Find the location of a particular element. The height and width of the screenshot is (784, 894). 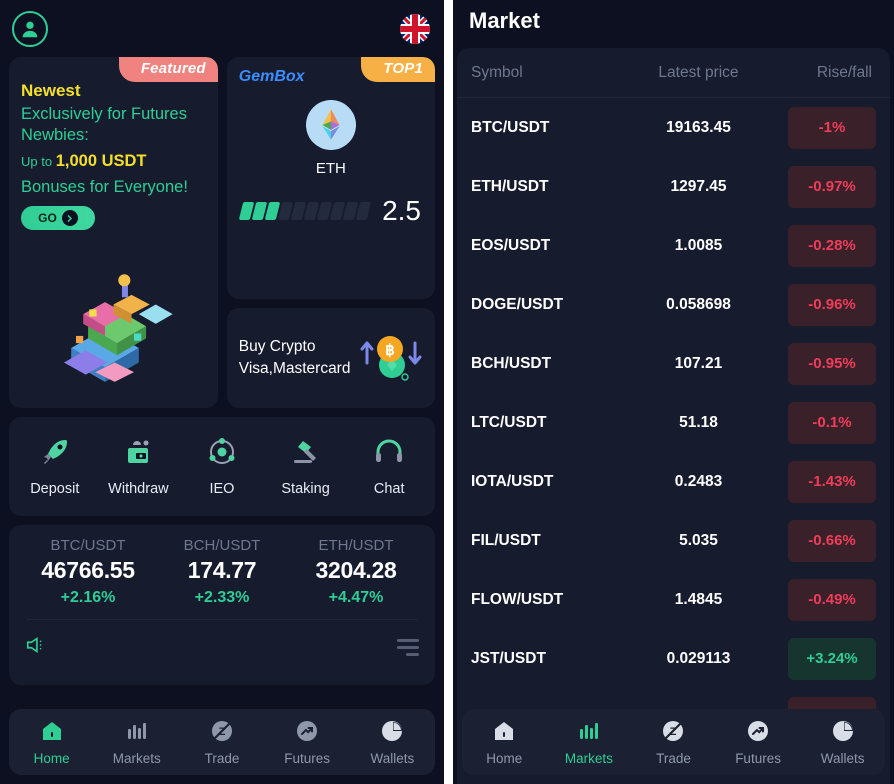

row-price: 0.2483 is located at coordinates (698, 481).